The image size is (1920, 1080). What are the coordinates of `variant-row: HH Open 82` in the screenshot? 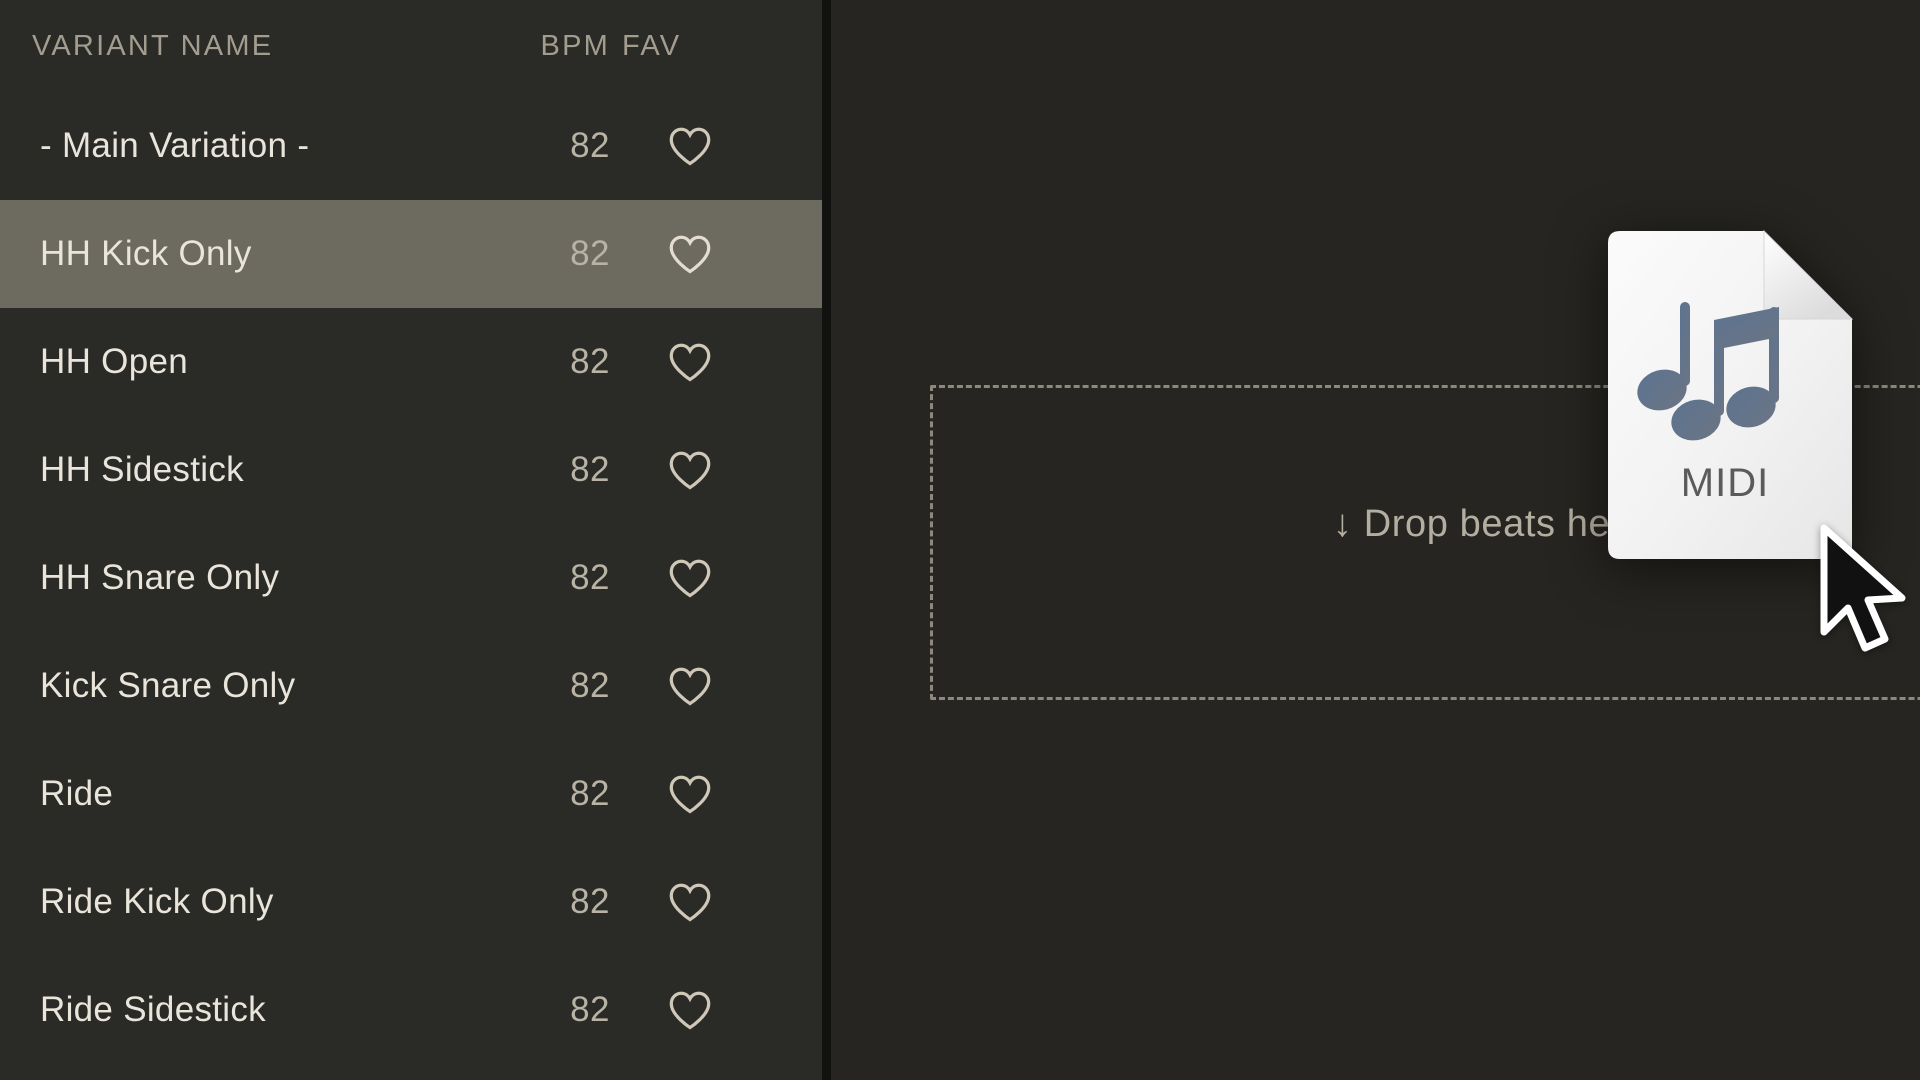 It's located at (411, 362).